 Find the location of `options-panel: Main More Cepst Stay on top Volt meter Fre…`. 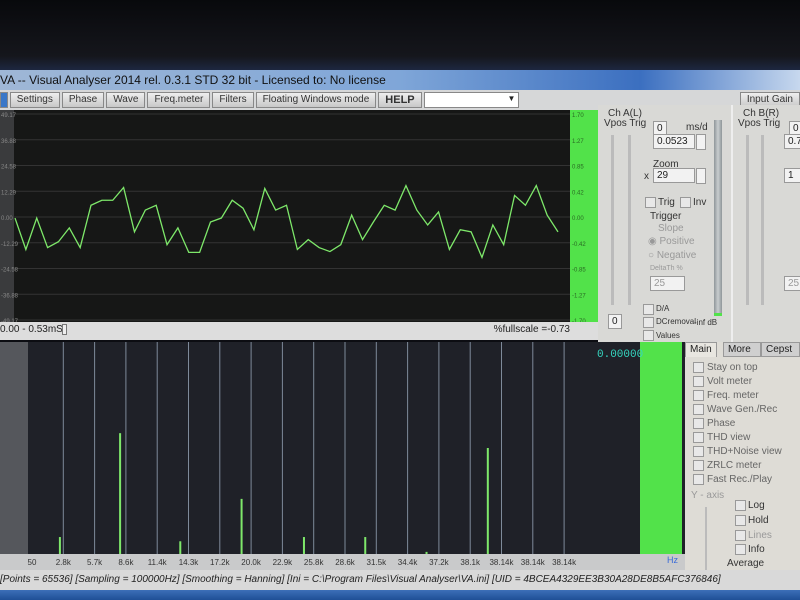

options-panel: Main More Cepst Stay on top Volt meter Fre… is located at coordinates (742, 466).